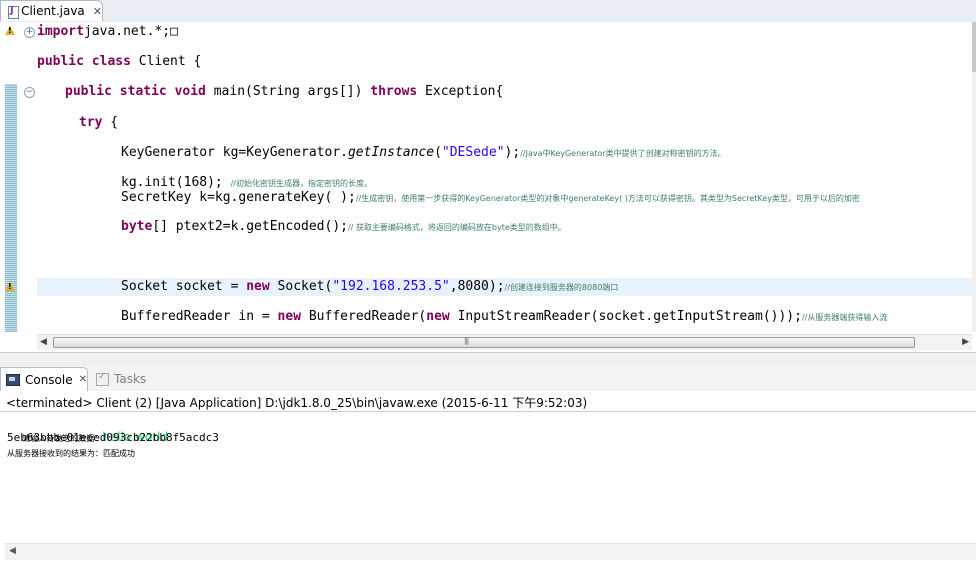 Image resolution: width=976 pixels, height=562 pixels. I want to click on view-separator, so click(488, 359).